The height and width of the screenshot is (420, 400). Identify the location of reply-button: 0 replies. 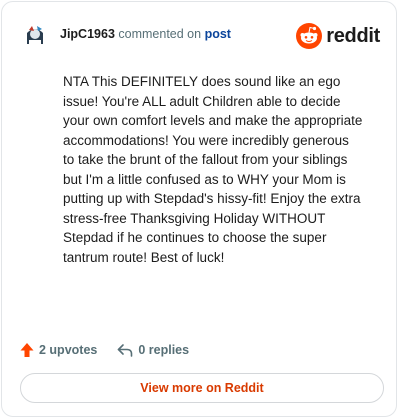
(153, 350).